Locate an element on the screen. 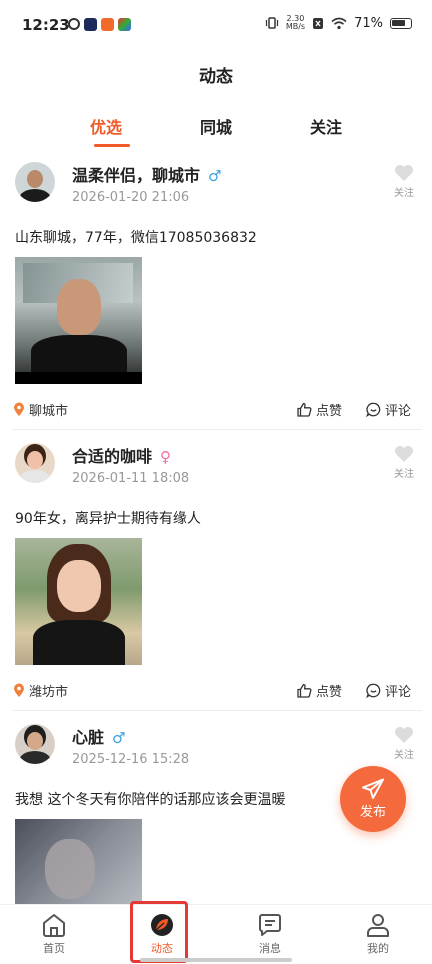 The width and height of the screenshot is (432, 964). battery-icon is located at coordinates (401, 23).